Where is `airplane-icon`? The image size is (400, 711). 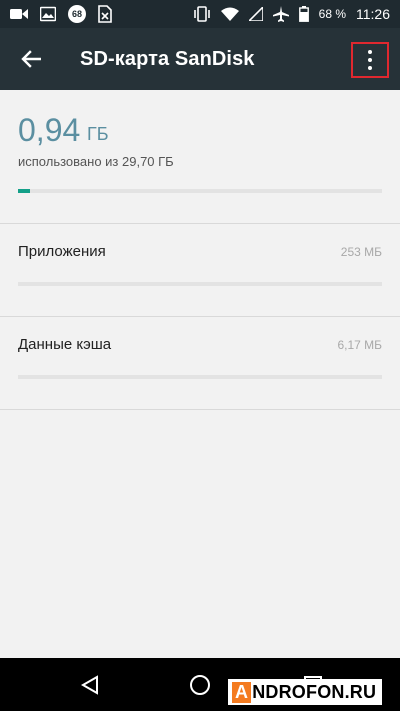 airplane-icon is located at coordinates (280, 14).